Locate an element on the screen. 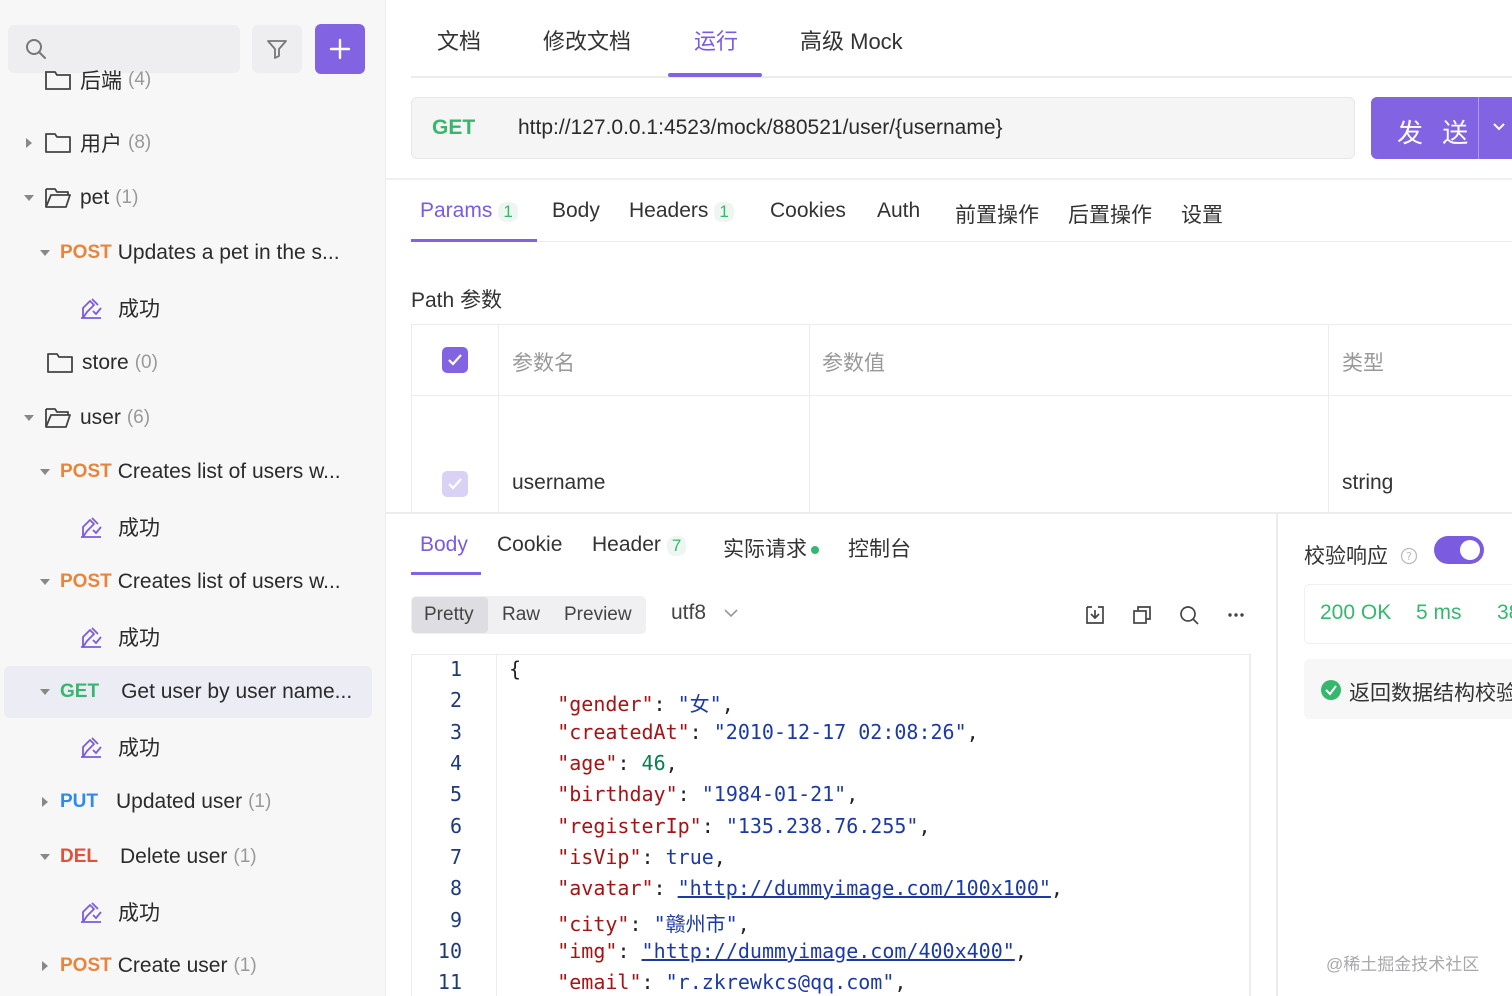 The width and height of the screenshot is (1512, 996). resp-tab-body: Body is located at coordinates (444, 545).